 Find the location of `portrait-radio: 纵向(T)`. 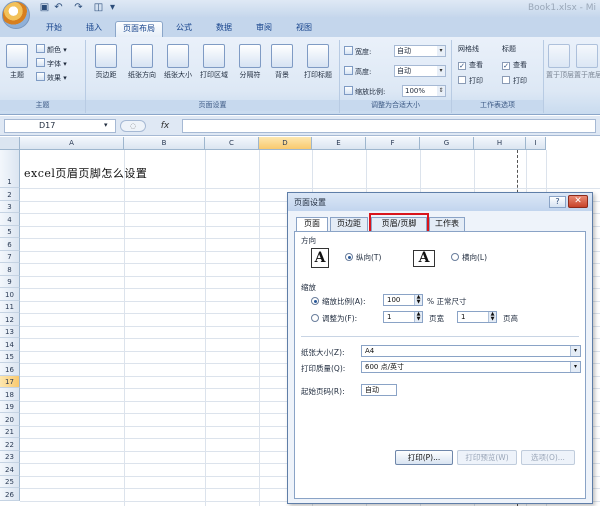

portrait-radio: 纵向(T) is located at coordinates (363, 257).